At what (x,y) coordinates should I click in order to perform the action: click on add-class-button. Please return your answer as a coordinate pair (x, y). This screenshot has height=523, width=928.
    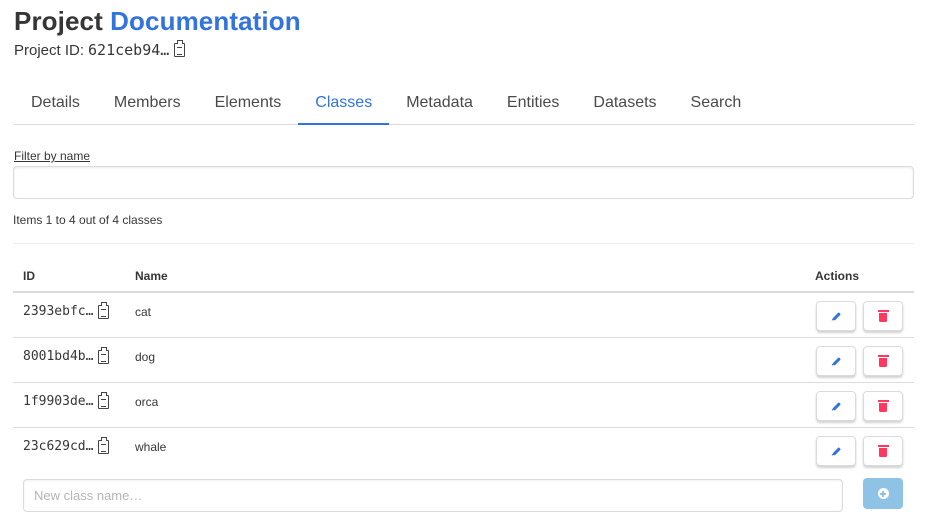
    Looking at the image, I should click on (883, 493).